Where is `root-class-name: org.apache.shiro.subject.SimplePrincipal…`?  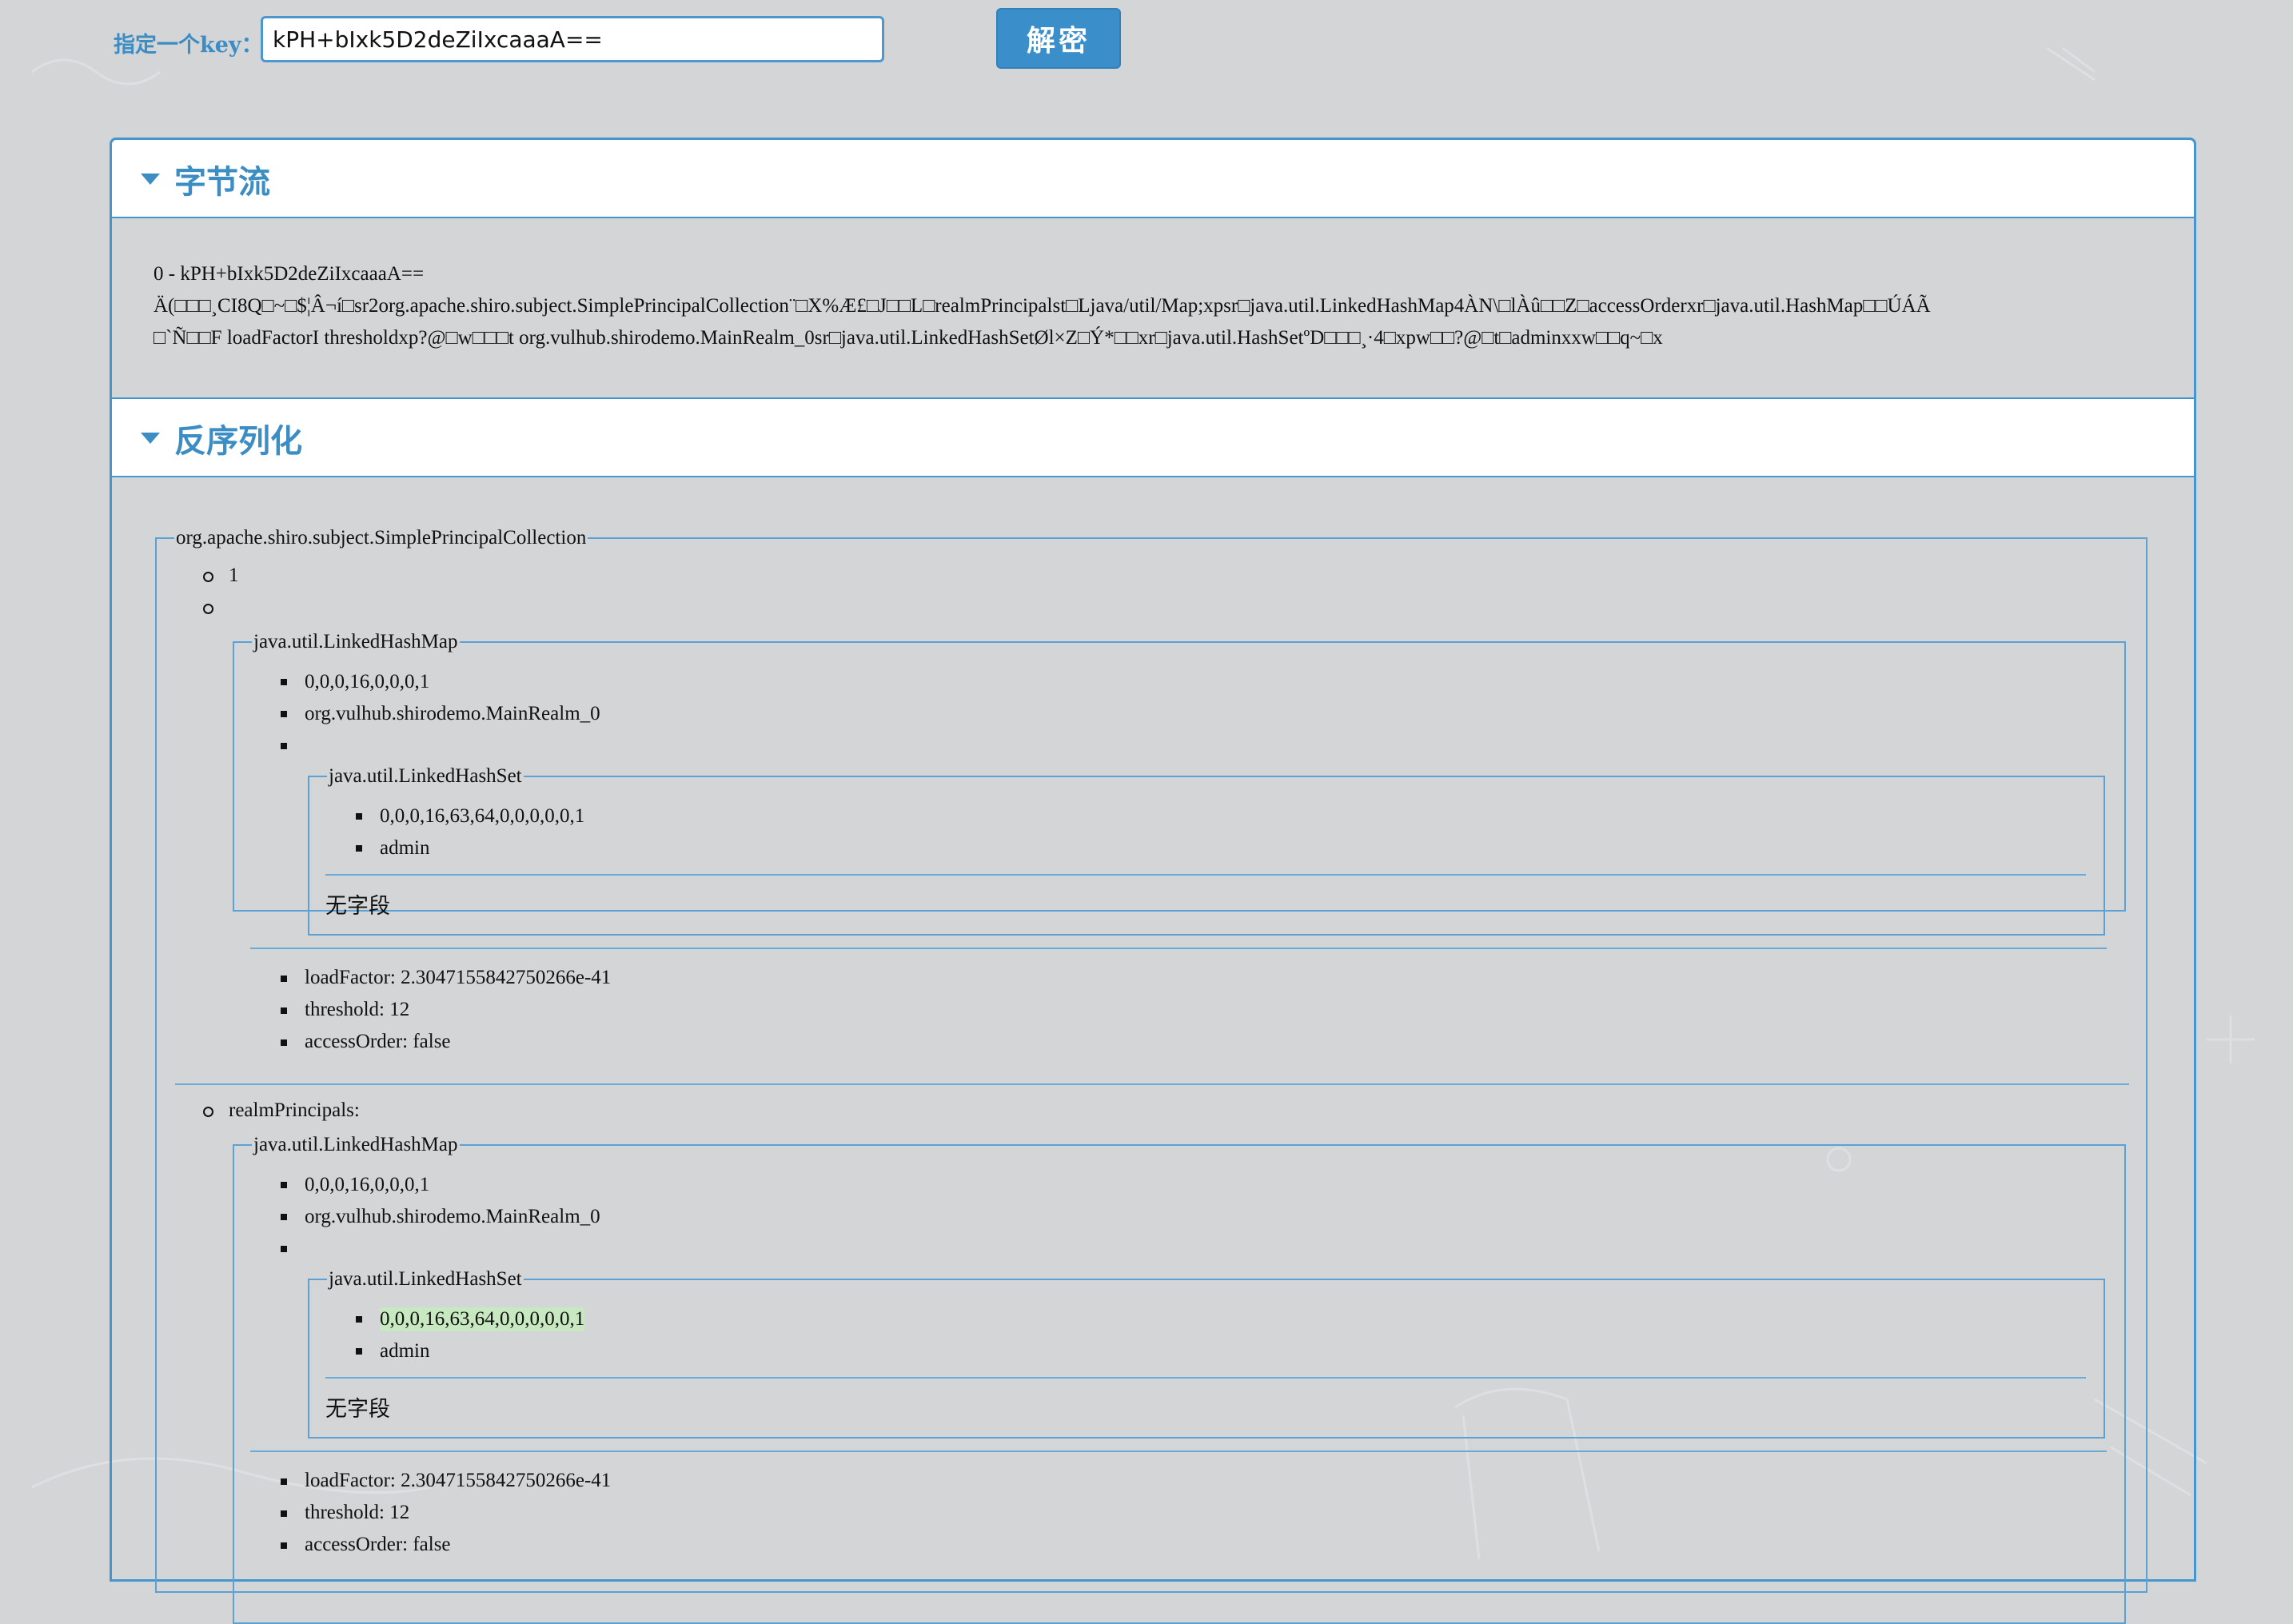 root-class-name: org.apache.shiro.subject.SimplePrincipal… is located at coordinates (381, 538).